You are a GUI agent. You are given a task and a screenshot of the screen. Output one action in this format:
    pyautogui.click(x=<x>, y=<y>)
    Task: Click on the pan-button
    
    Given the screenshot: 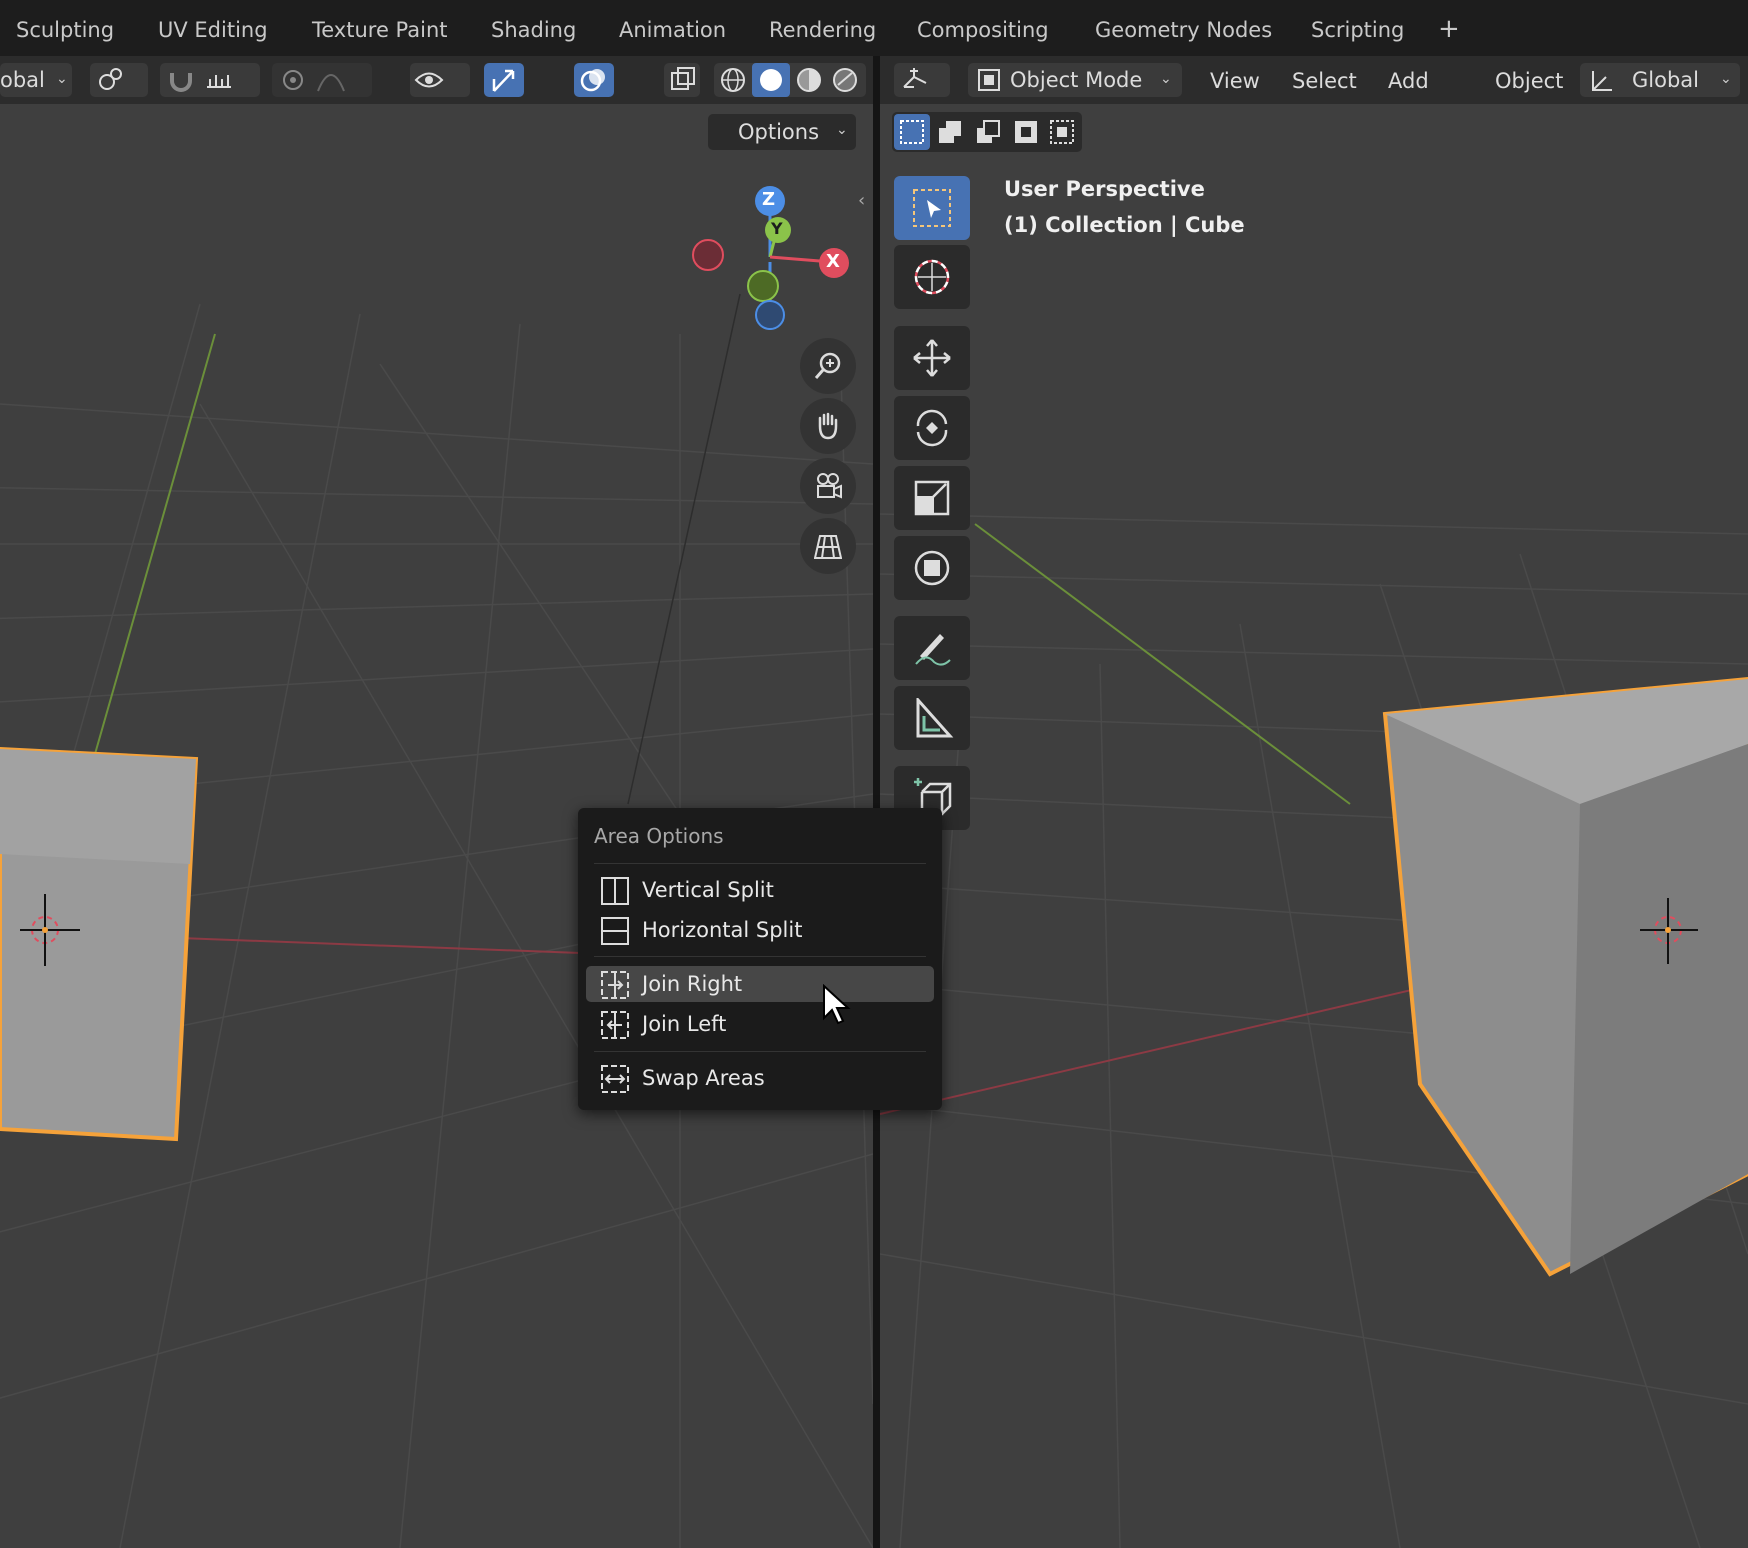 What is the action you would take?
    pyautogui.click(x=828, y=426)
    